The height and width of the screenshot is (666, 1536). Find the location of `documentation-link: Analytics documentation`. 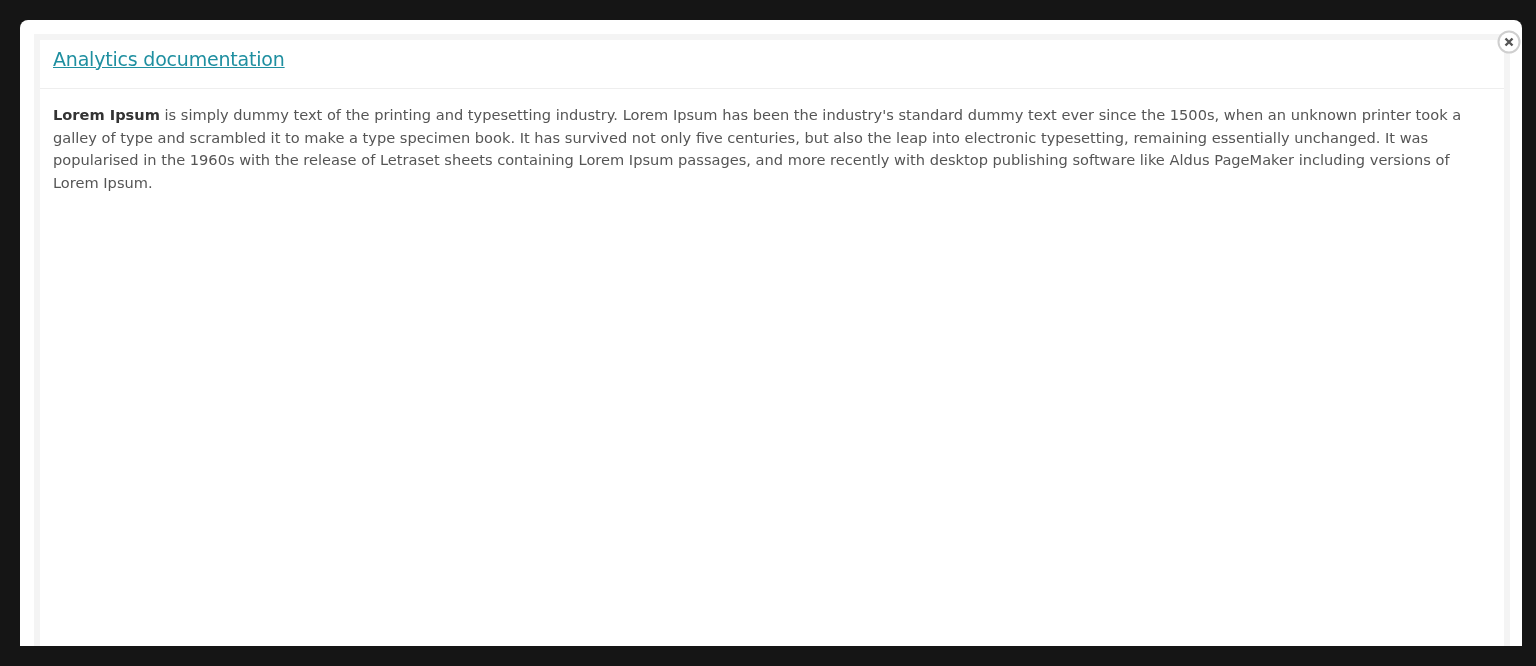

documentation-link: Analytics documentation is located at coordinates (169, 59).